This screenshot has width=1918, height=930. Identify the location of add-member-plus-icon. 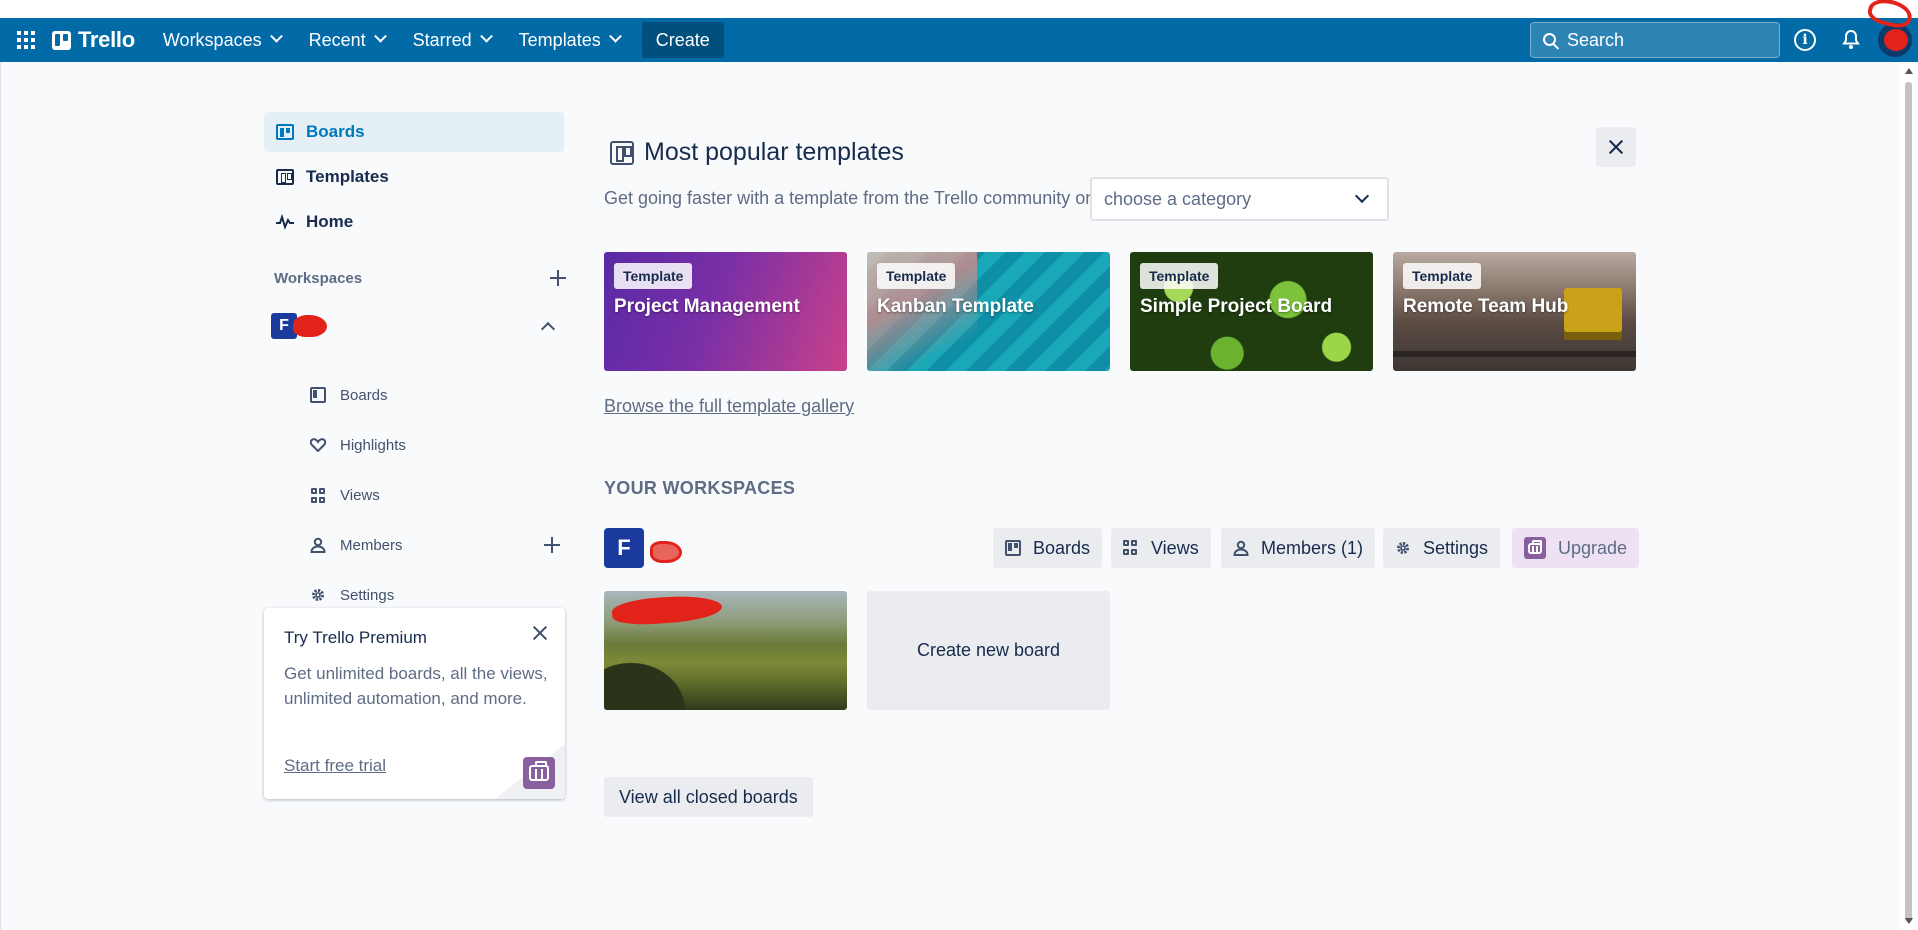
(552, 545).